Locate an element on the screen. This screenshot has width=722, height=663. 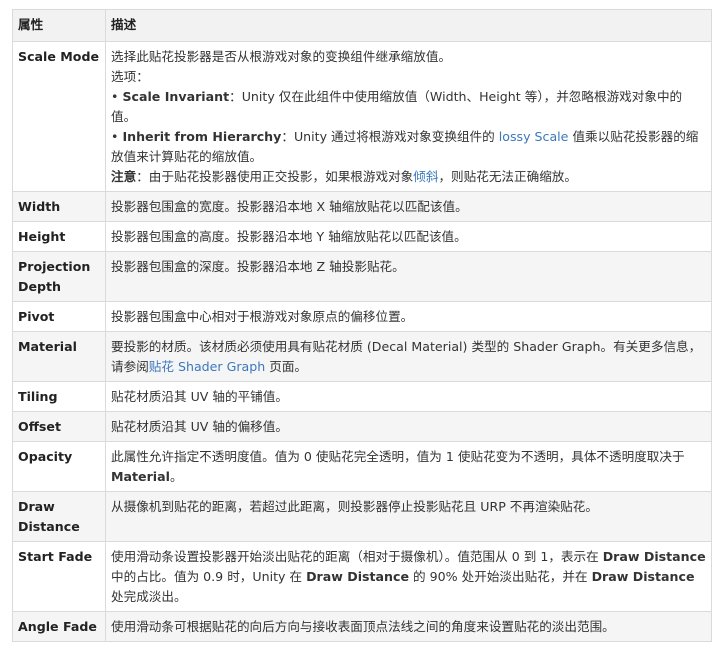
description-line: 贴花材质沿其 UV 轴的偏移值。 is located at coordinates (408, 427).